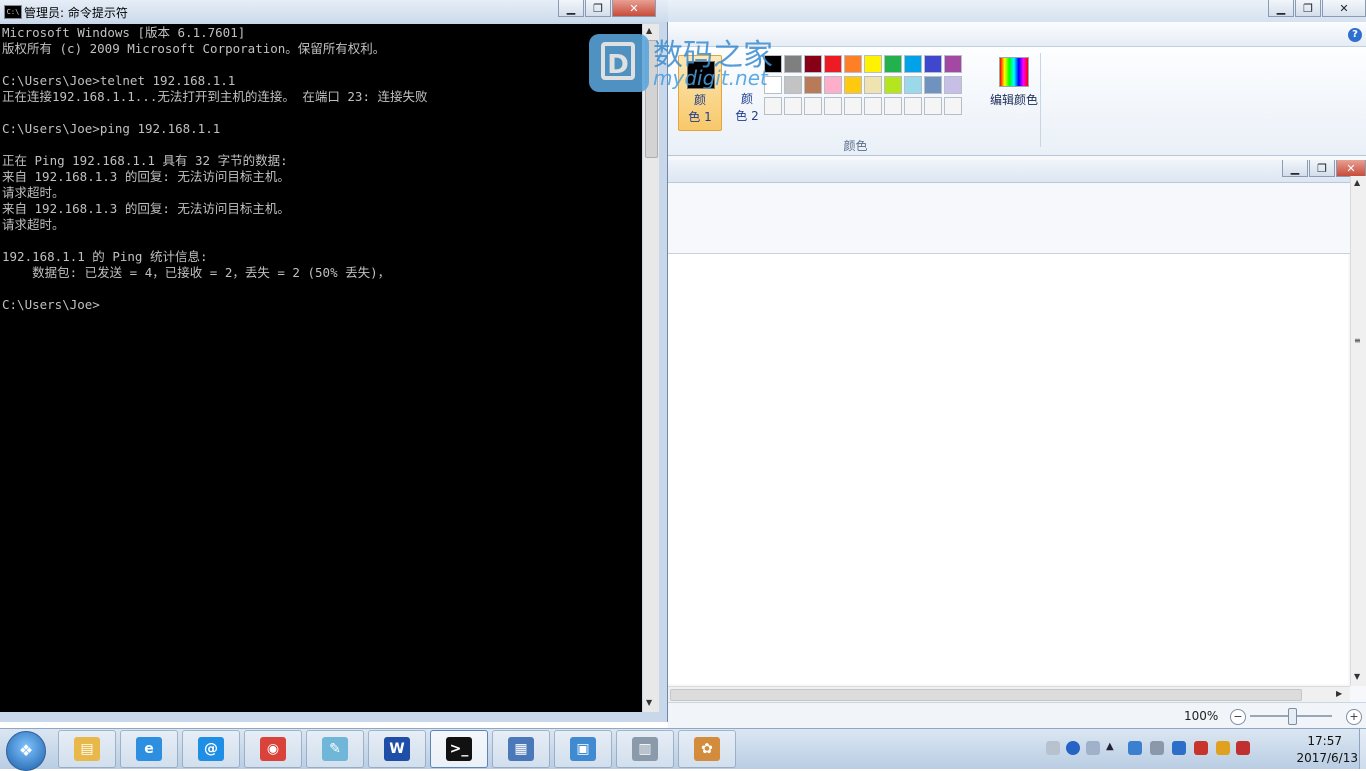 The image size is (1366, 771). Describe the element at coordinates (1238, 717) in the screenshot. I see `zoom-out-button: −` at that location.